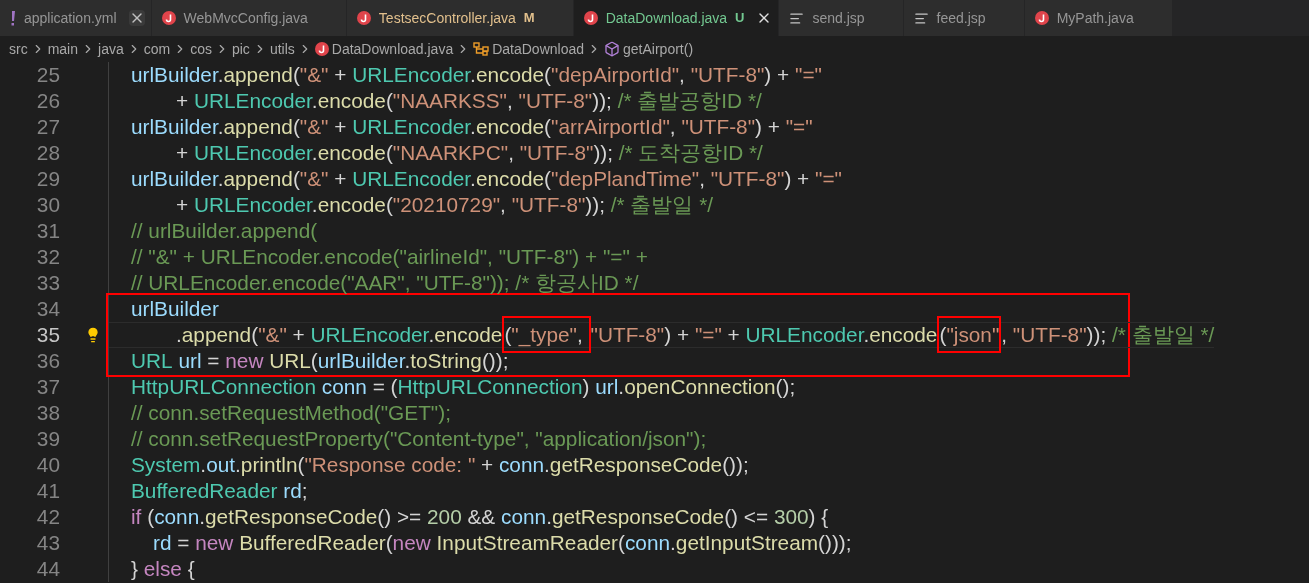 The height and width of the screenshot is (583, 1309). What do you see at coordinates (245, 18) in the screenshot?
I see `tab-label: WebMvcConfig.java` at bounding box center [245, 18].